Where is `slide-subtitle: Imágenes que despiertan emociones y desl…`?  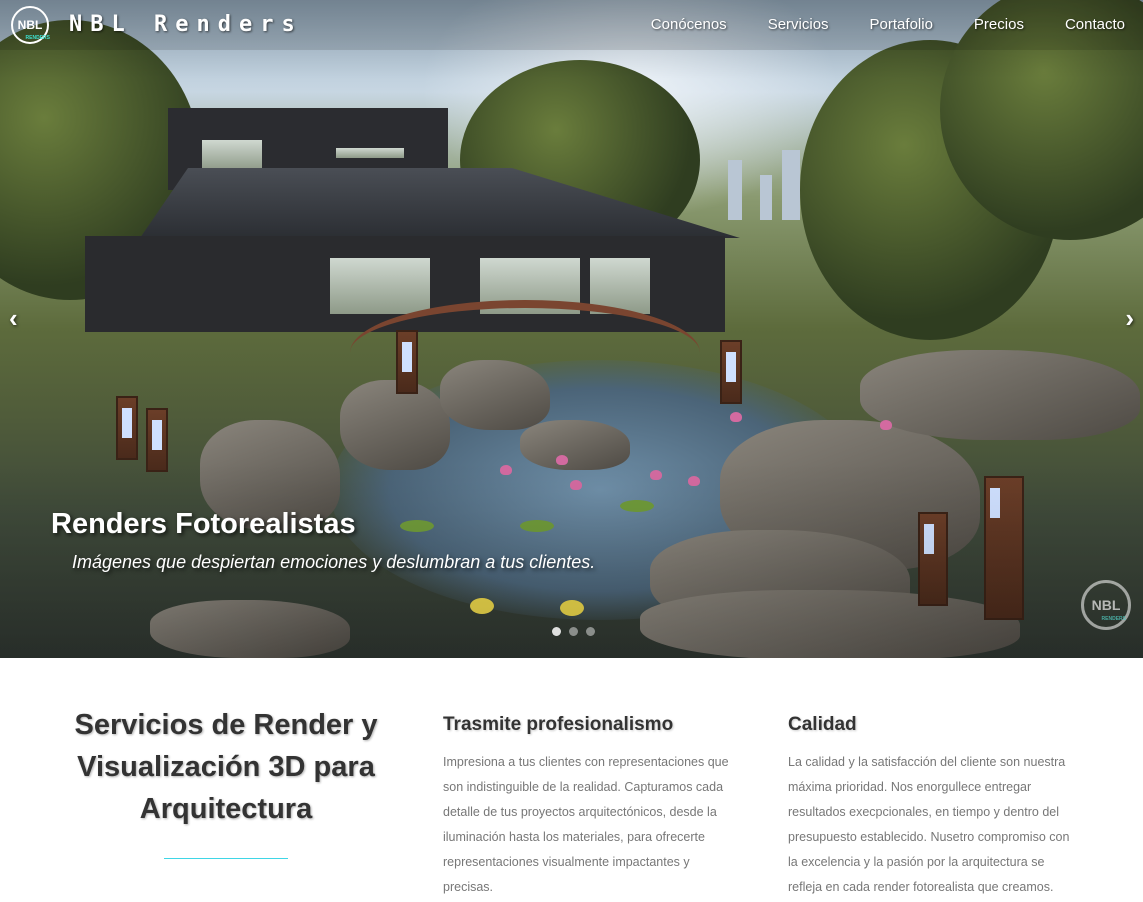 slide-subtitle: Imágenes que despiertan emociones y desl… is located at coordinates (334, 562).